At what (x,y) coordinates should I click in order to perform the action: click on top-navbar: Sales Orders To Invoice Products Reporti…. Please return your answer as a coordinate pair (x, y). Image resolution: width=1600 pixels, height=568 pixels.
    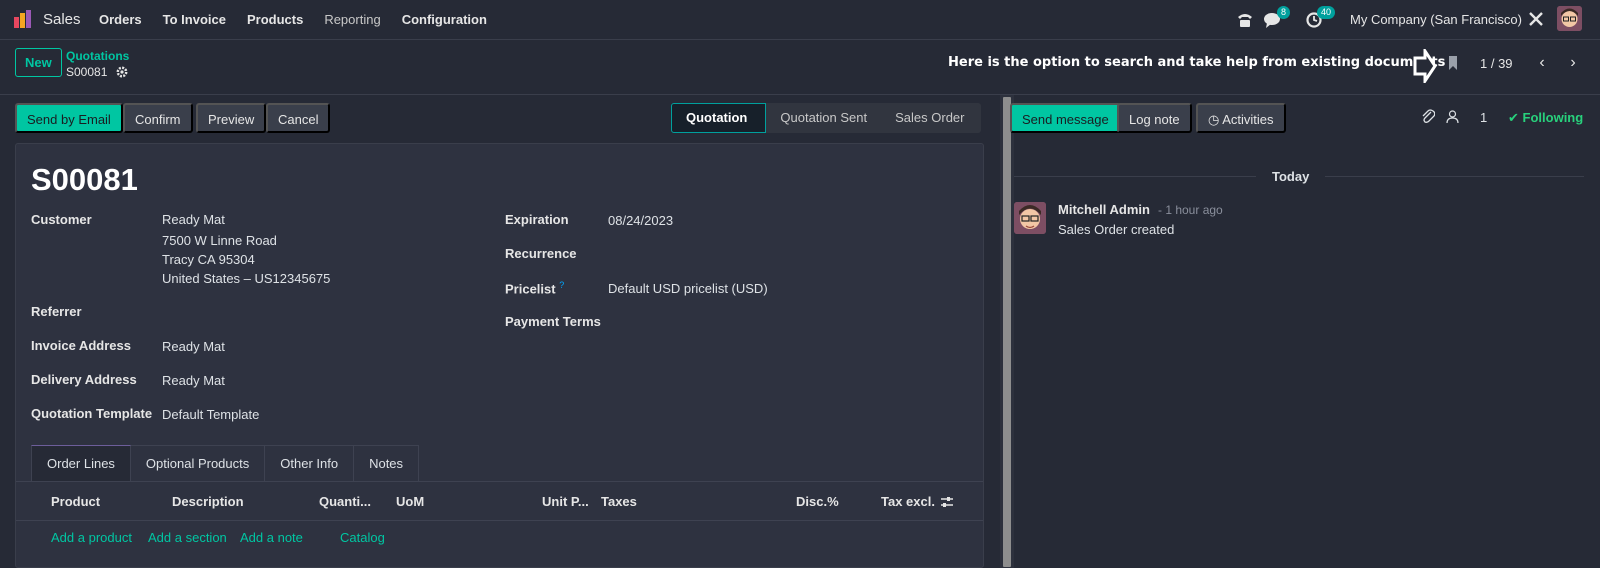
    Looking at the image, I should click on (800, 20).